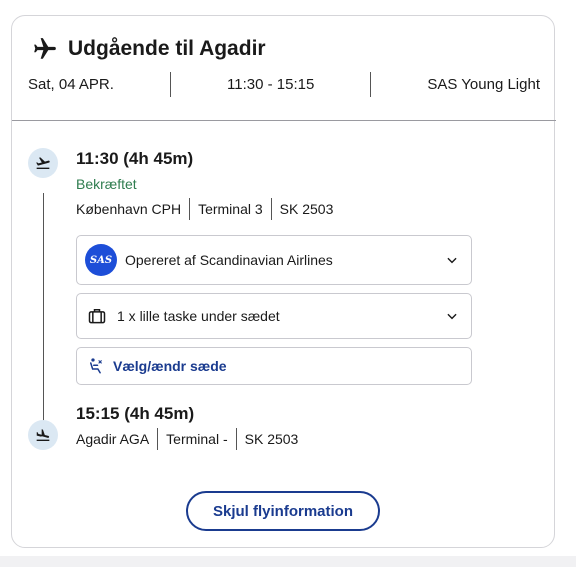 Image resolution: width=576 pixels, height=567 pixels. Describe the element at coordinates (198, 316) in the screenshot. I see `baggage-label: 1 x lille taske under sædet` at that location.